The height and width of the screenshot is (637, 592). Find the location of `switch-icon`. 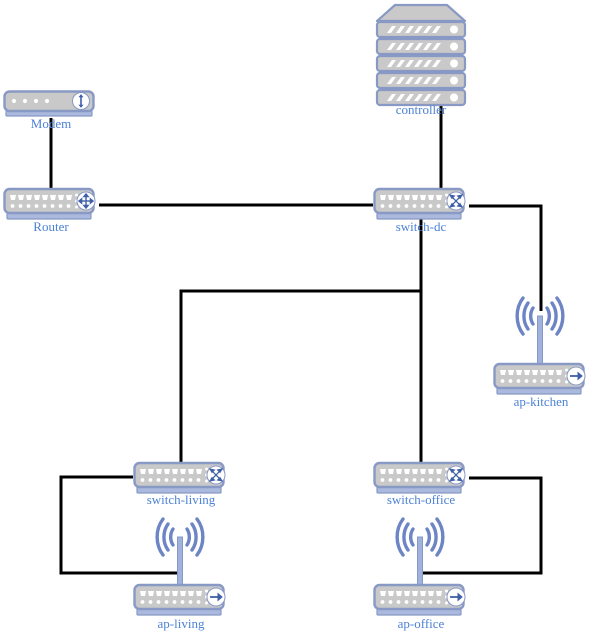

switch-icon is located at coordinates (419, 203).